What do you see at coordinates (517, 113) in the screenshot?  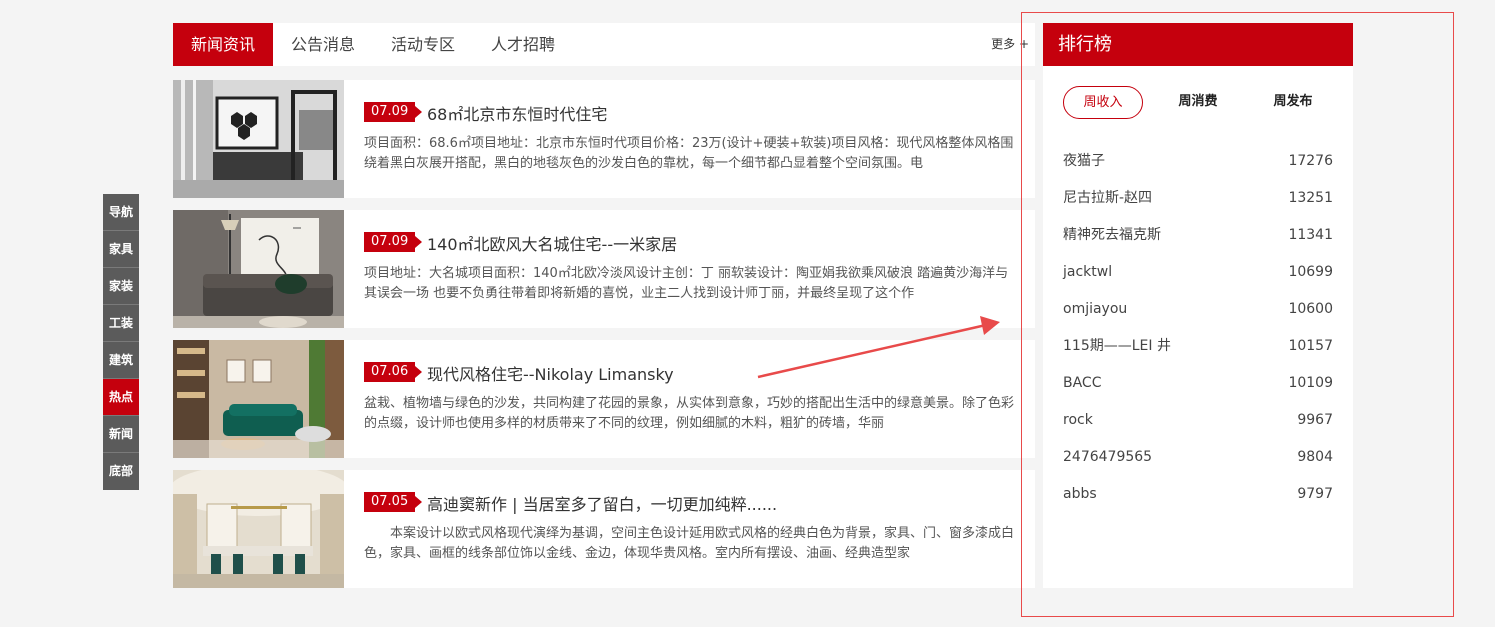 I see `news-title: 68㎡北京市东恒时代住宅` at bounding box center [517, 113].